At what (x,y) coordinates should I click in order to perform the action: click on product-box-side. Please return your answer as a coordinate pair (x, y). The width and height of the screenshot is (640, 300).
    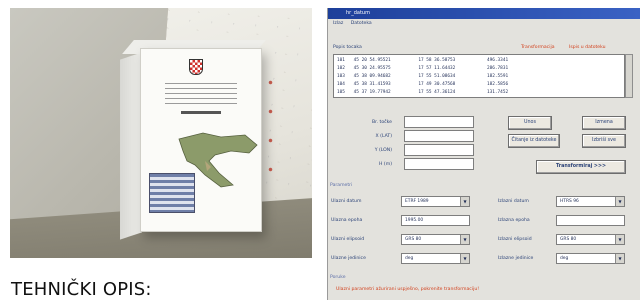
    Looking at the image, I should click on (131, 146).